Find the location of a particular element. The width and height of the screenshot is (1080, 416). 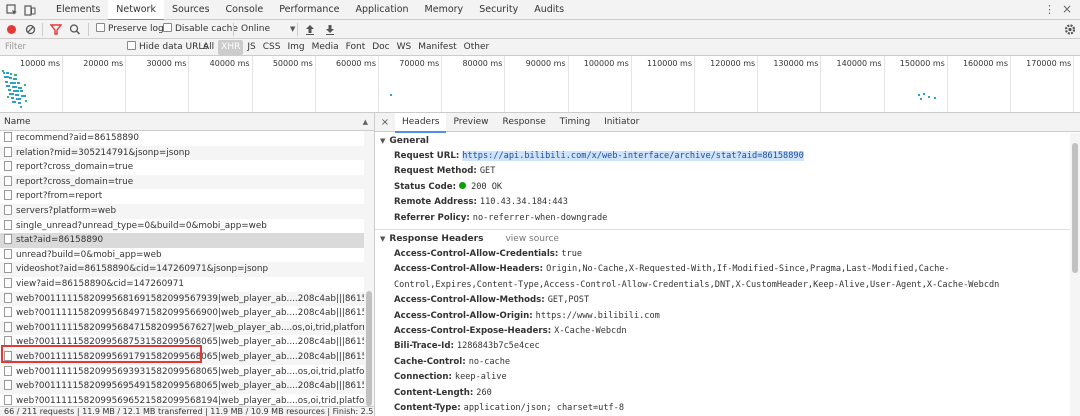

detail-tab-headers: Headers is located at coordinates (421, 123).